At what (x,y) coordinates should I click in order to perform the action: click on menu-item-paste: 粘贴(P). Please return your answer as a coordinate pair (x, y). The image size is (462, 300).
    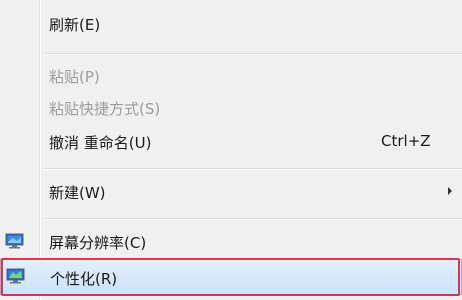
    Looking at the image, I should click on (231, 76).